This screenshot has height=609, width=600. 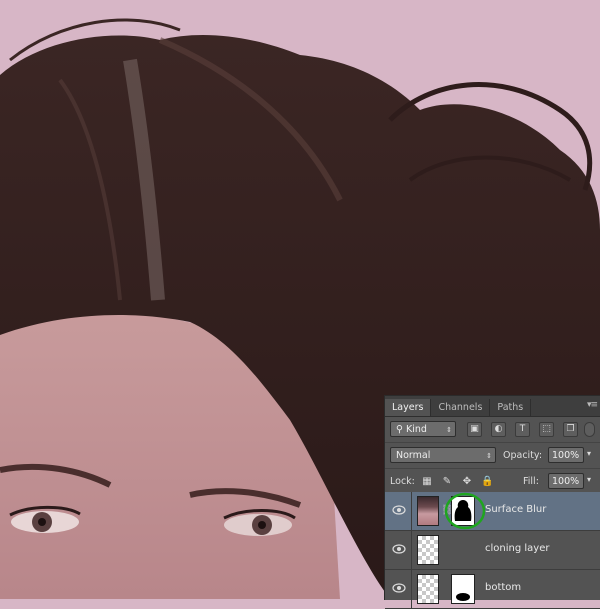 I want to click on layer-mask-thumbnail, so click(x=463, y=589).